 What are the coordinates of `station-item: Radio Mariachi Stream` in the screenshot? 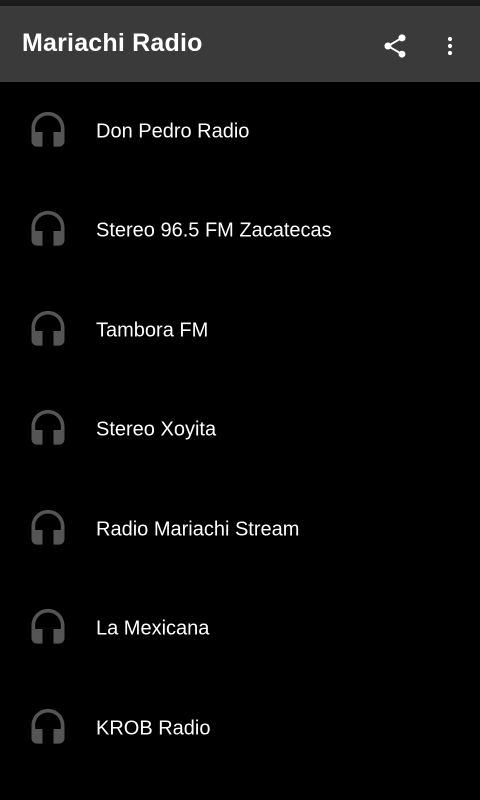 It's located at (240, 530).